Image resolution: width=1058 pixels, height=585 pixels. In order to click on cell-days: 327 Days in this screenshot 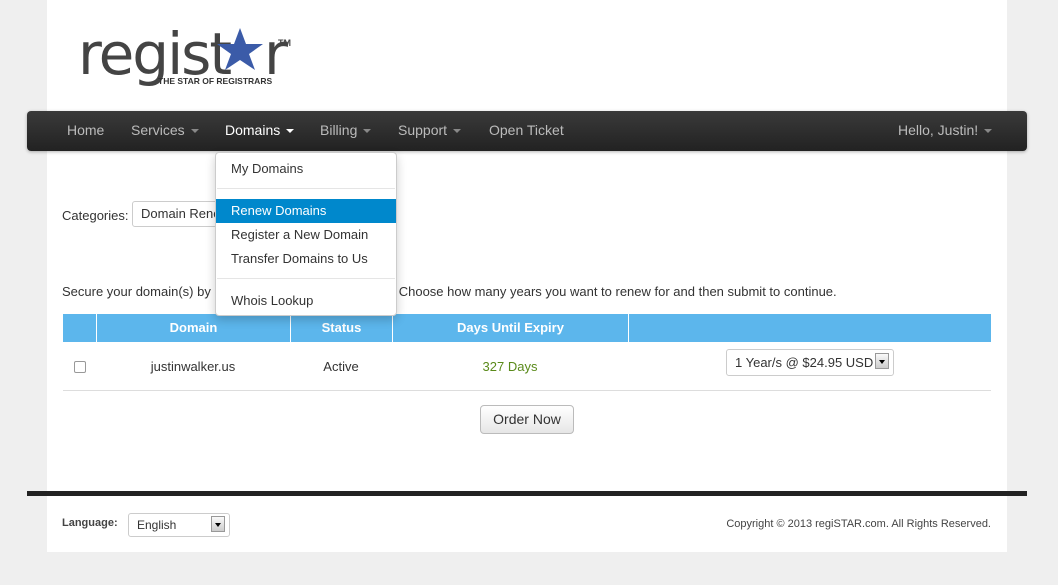, I will do `click(510, 366)`.